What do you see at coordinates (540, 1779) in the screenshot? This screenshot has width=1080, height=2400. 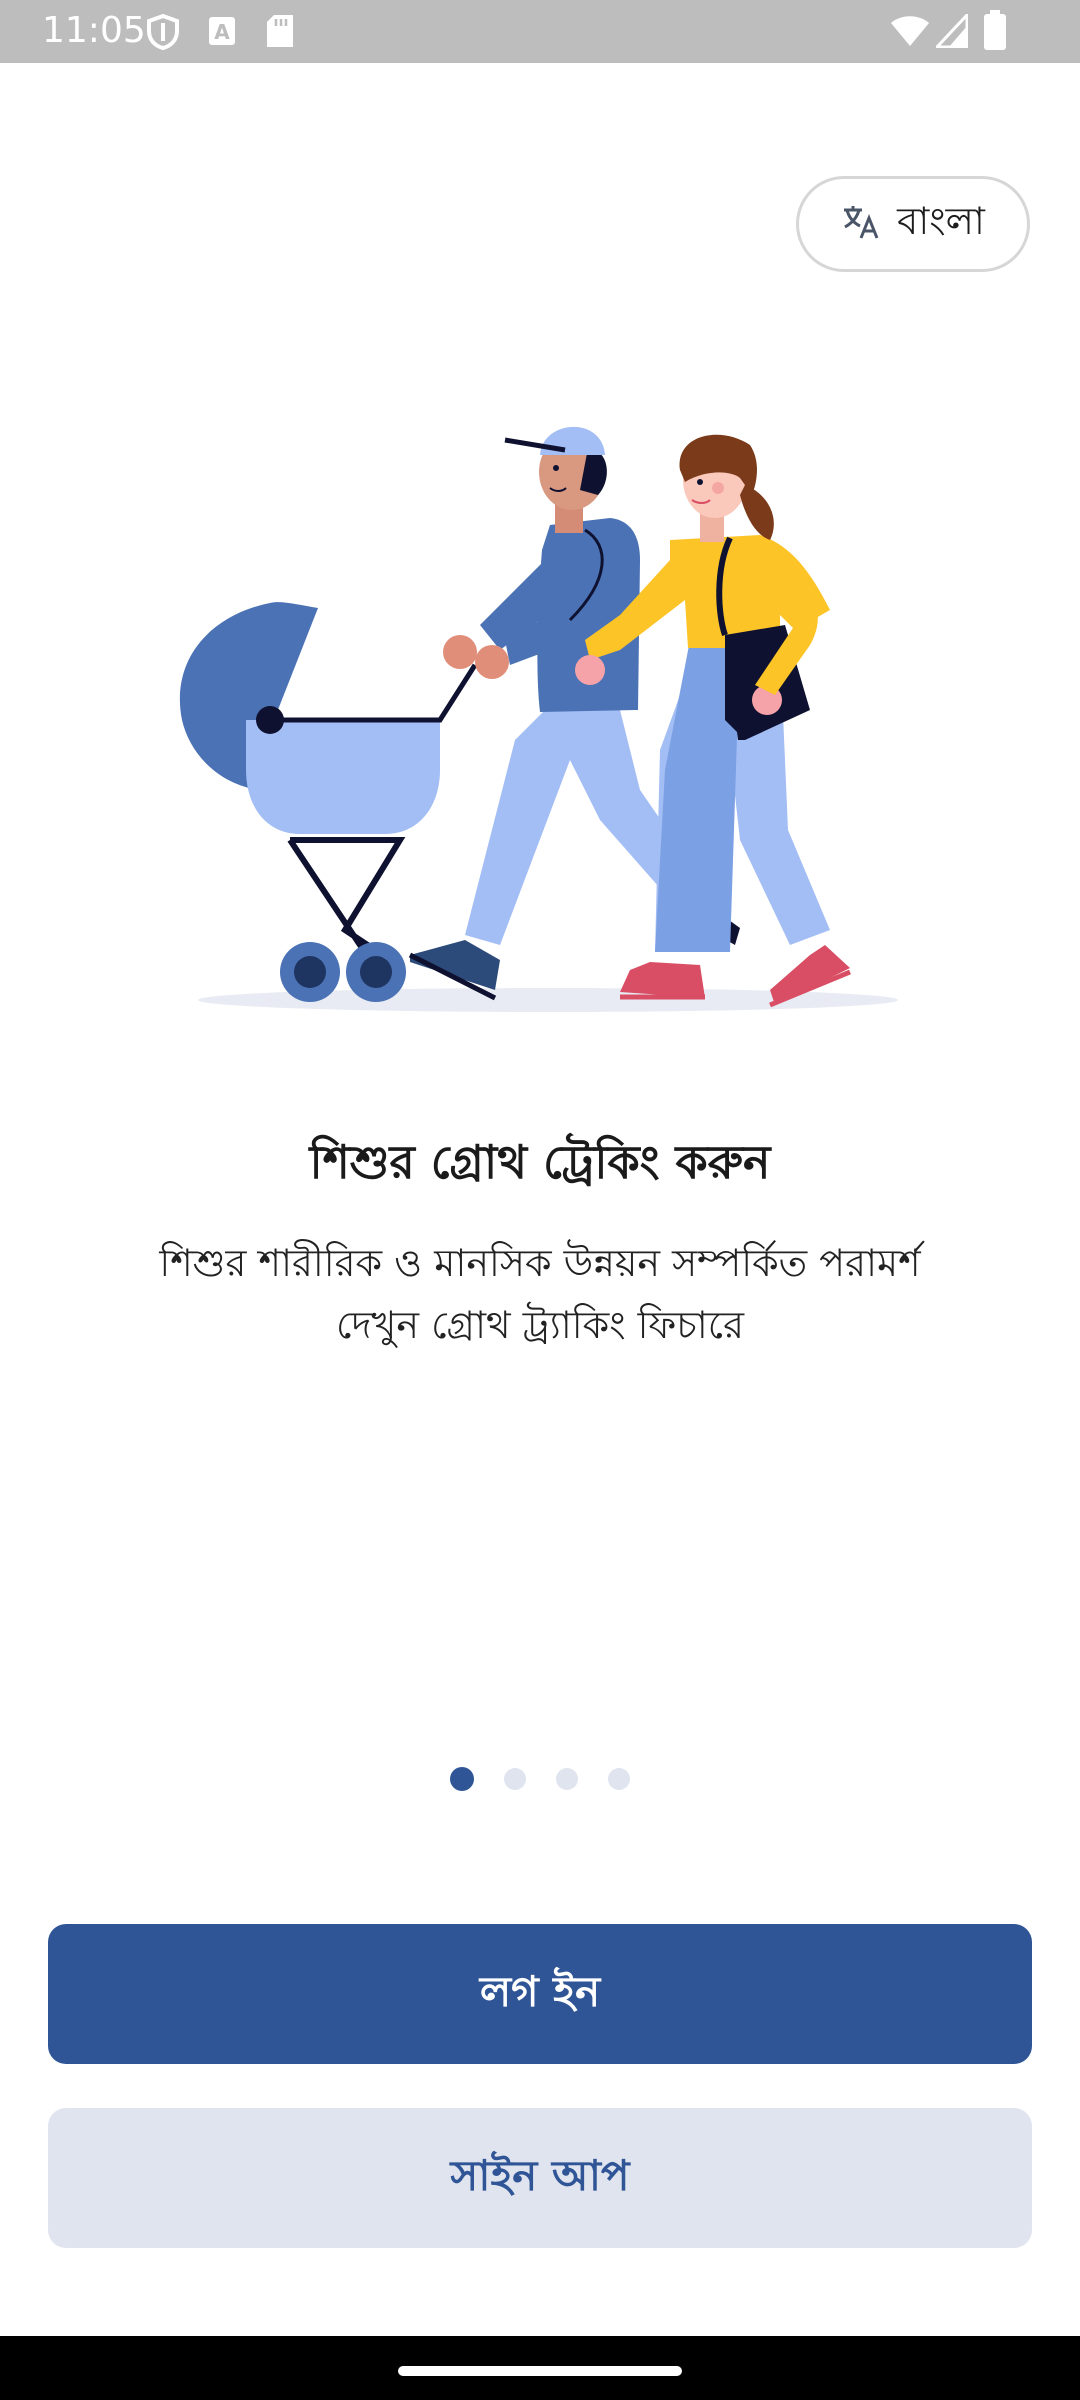 I see `page-indicator` at bounding box center [540, 1779].